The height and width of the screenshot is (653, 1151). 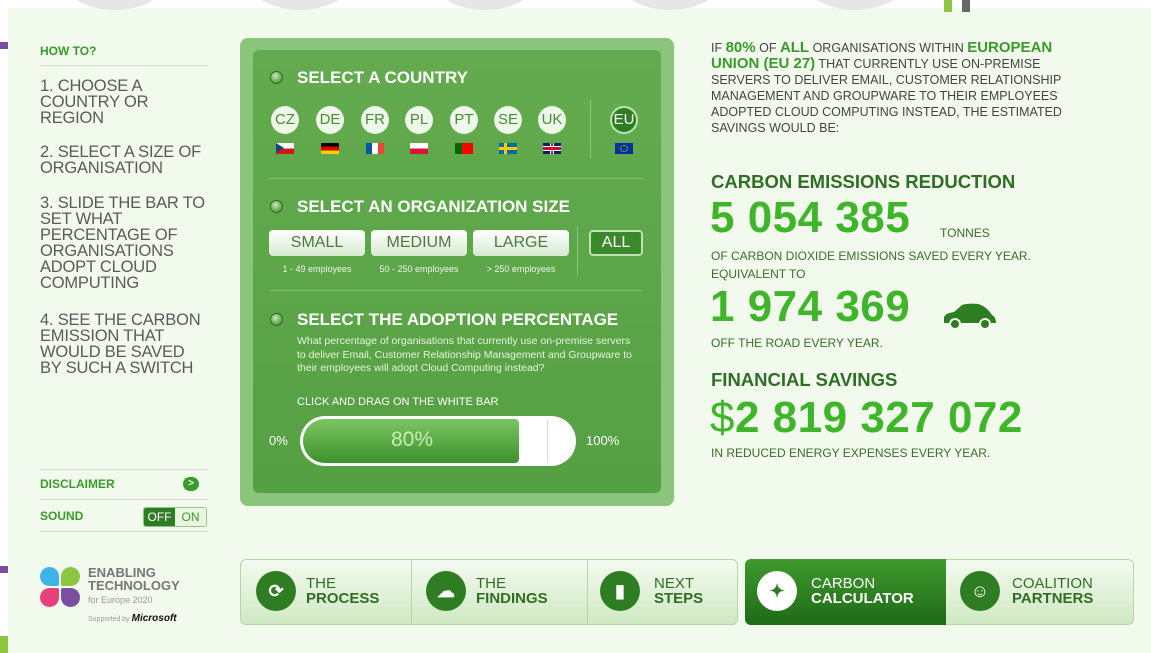 What do you see at coordinates (928, 64) in the screenshot?
I see `intro-text: THAT CURRENTLY USE ON-PREMISE` at bounding box center [928, 64].